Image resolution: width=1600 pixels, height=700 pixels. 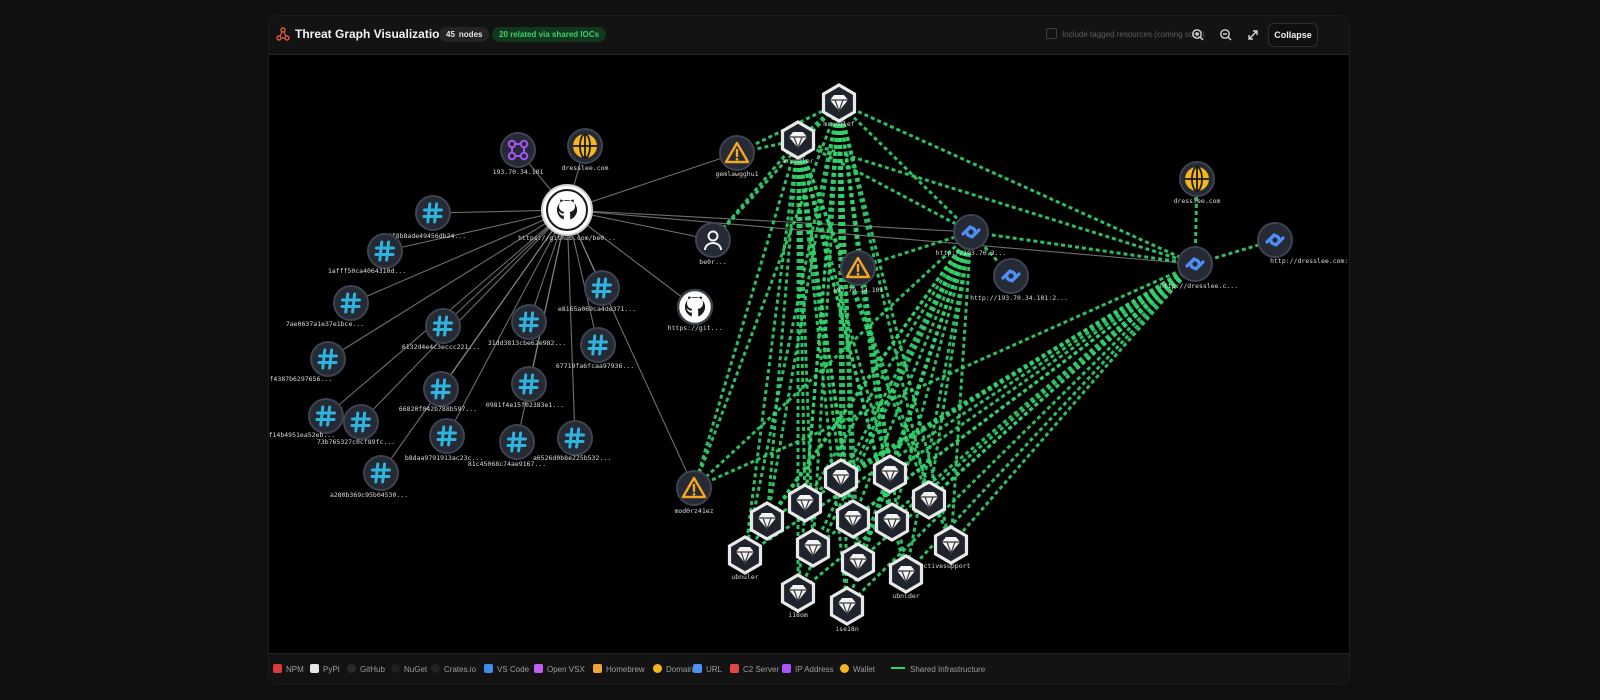 What do you see at coordinates (847, 629) in the screenshot?
I see `node-label: ise18n` at bounding box center [847, 629].